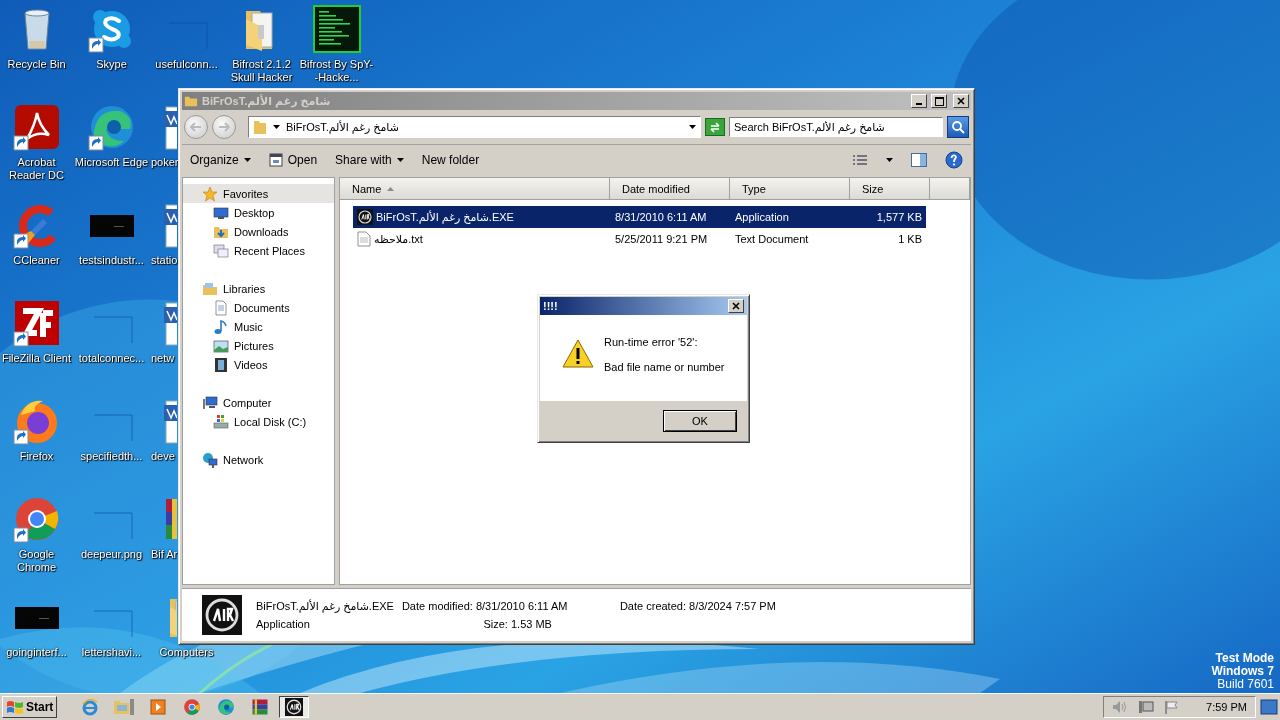  I want to click on desktop-icon-label: poker, so click(165, 162).